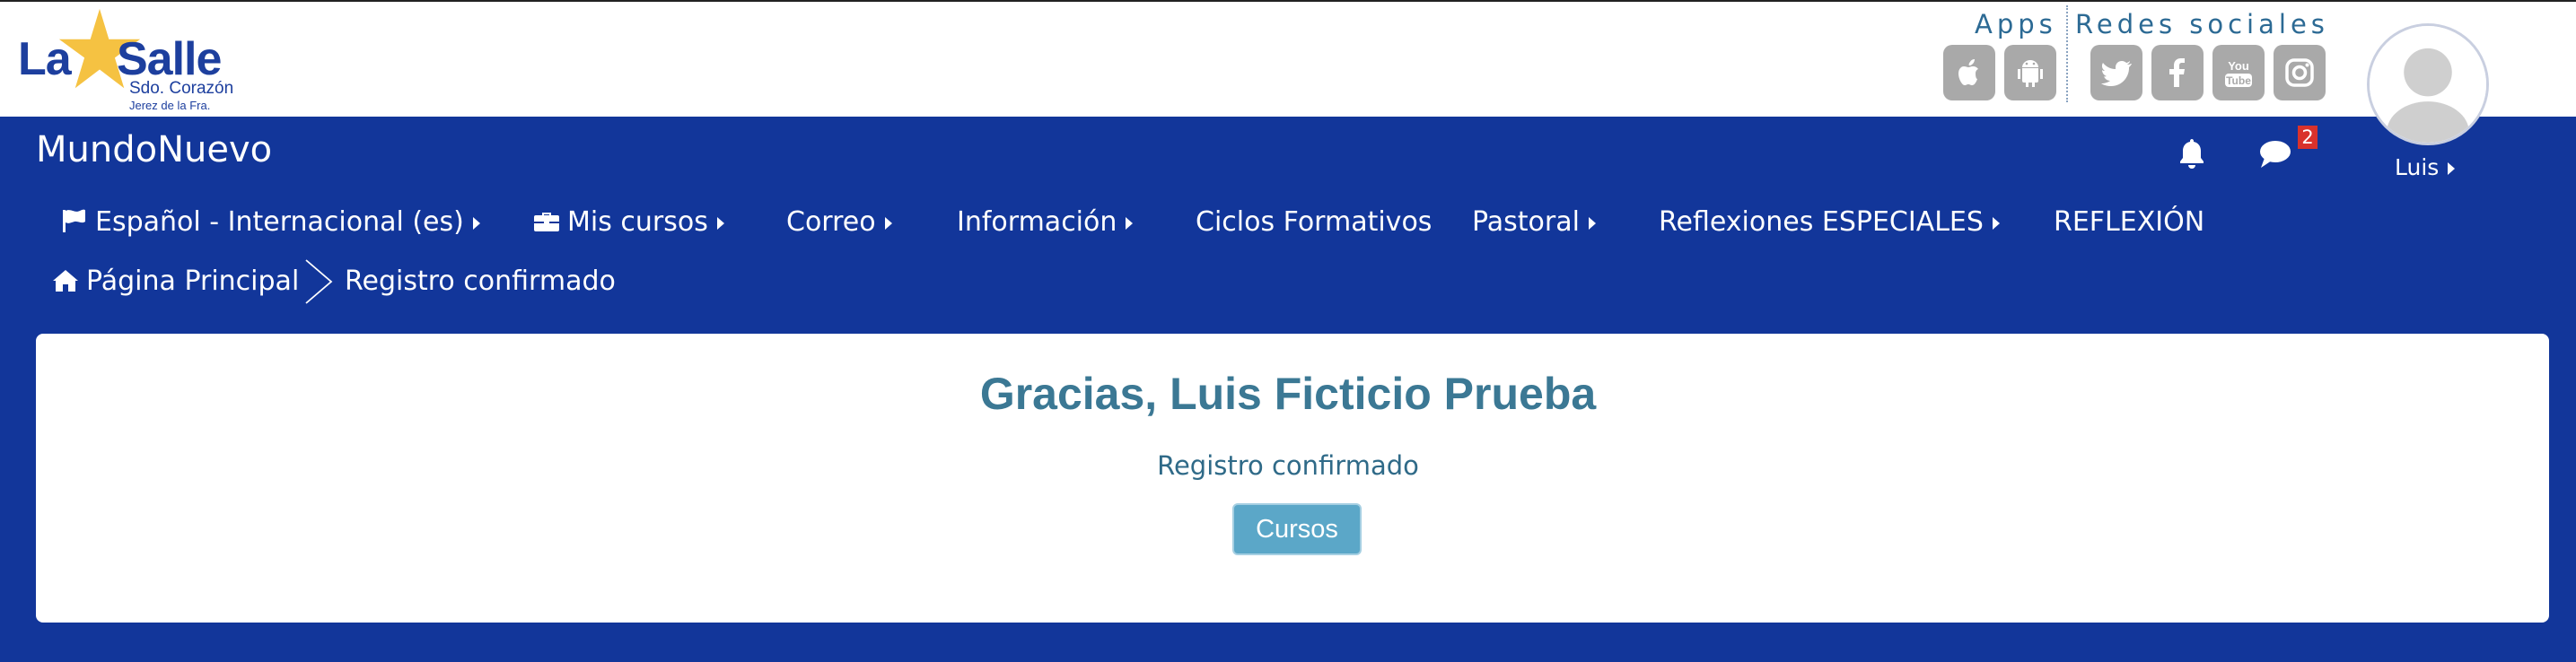 The width and height of the screenshot is (2576, 662). I want to click on breadcrumb-home: Página Principal, so click(175, 281).